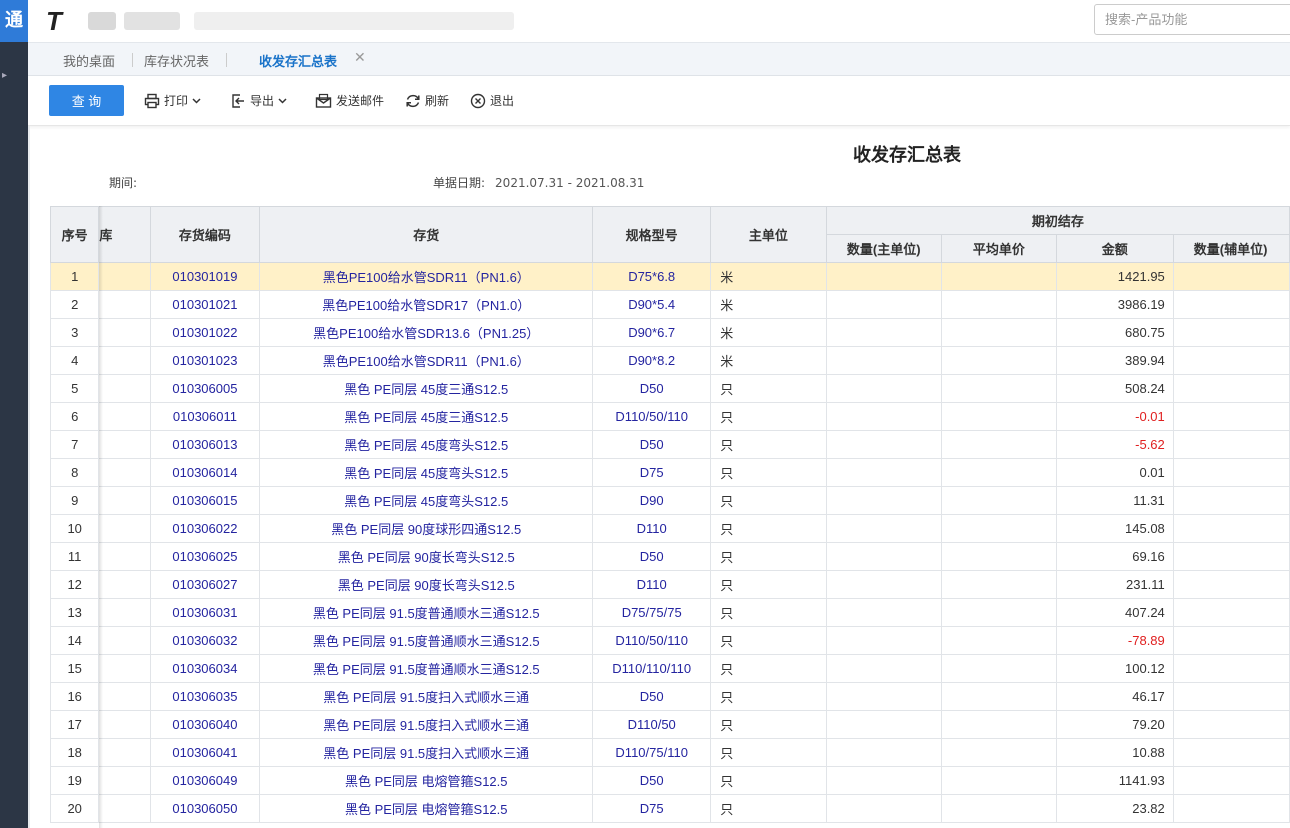  What do you see at coordinates (570, 183) in the screenshot?
I see `document-date-value: 2021.07.31 - 2021.08.31` at bounding box center [570, 183].